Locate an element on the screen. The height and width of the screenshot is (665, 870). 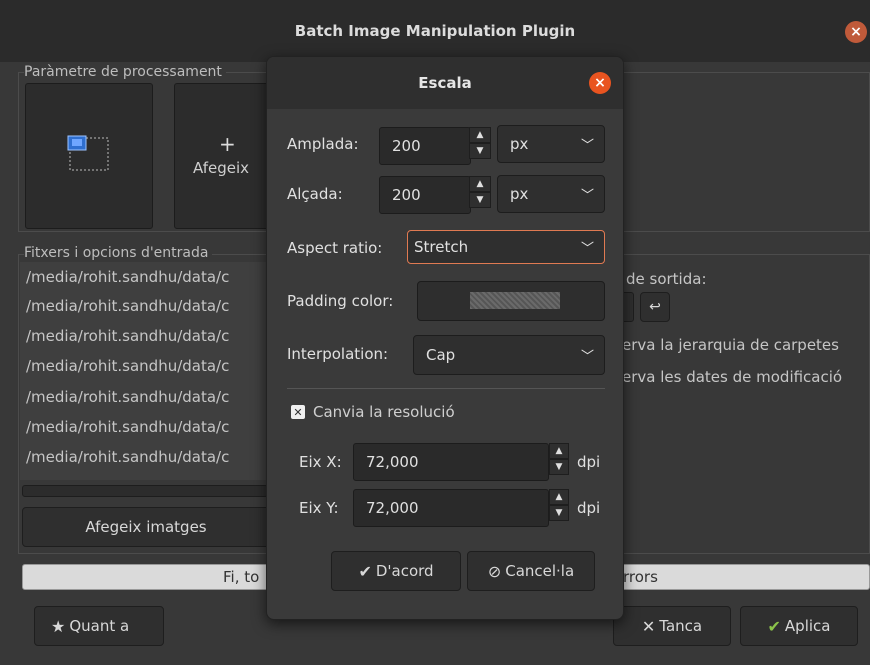
width-unit-value: px is located at coordinates (519, 144).